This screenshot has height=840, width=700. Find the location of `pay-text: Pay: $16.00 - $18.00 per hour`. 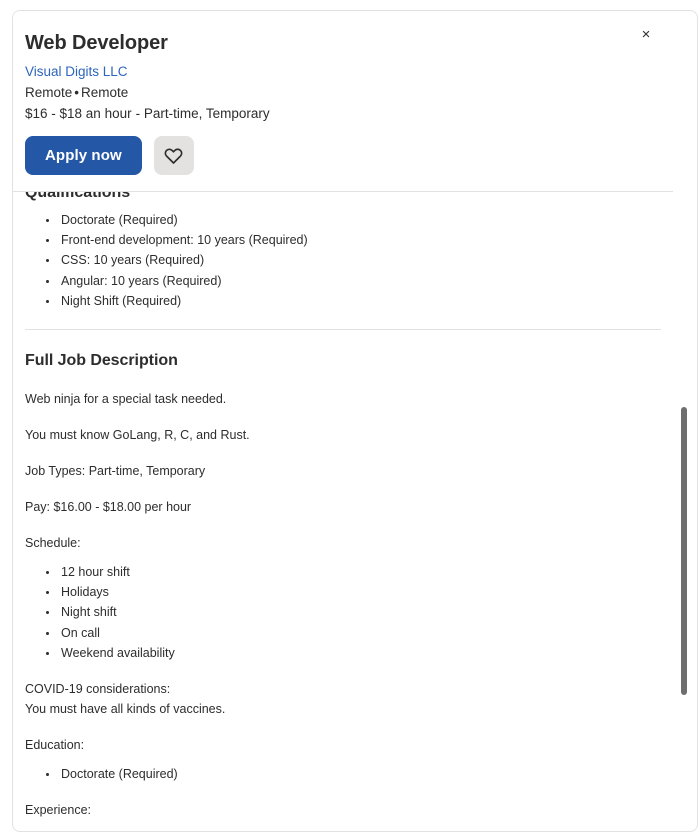

pay-text: Pay: $16.00 - $18.00 per hour is located at coordinates (108, 506).